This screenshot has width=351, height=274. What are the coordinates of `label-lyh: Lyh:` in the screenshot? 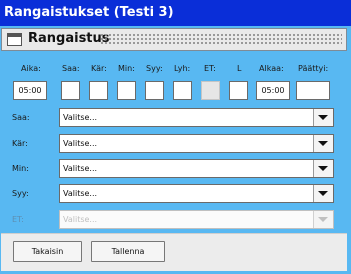 It's located at (182, 68).